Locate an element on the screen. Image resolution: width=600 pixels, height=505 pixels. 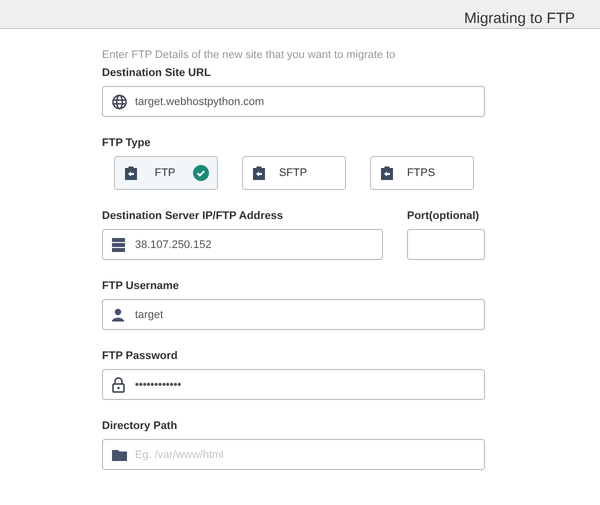
url-field: target.webhostpython.com is located at coordinates (293, 101).